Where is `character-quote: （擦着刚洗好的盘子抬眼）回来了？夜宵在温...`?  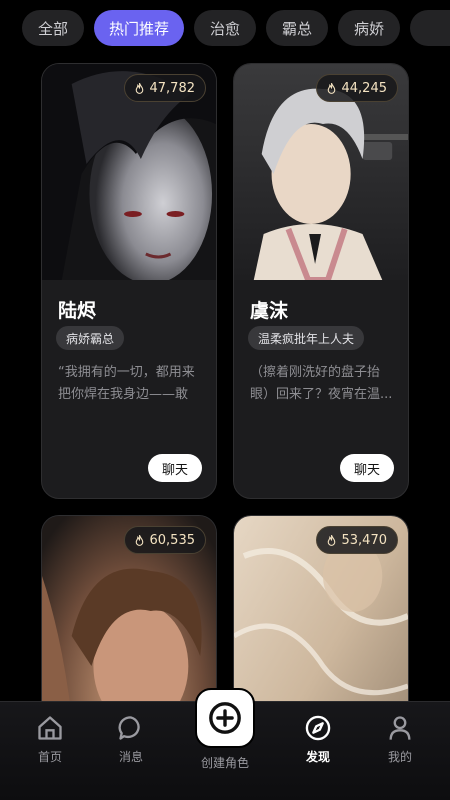 character-quote: （擦着刚洗好的盘子抬眼）回来了？夜宵在温... is located at coordinates (321, 383).